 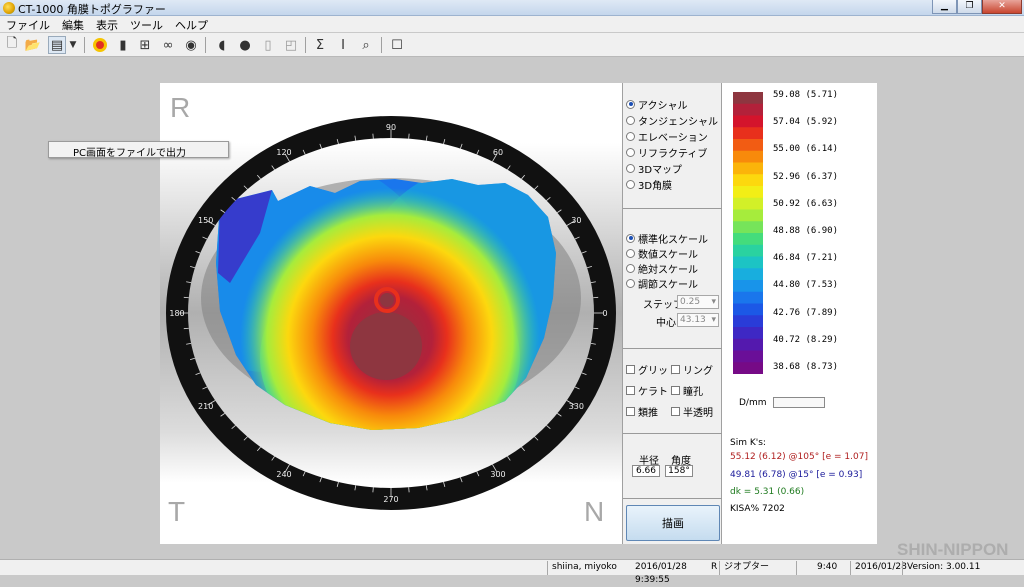 I want to click on status-version: Version: 3.00.11, so click(x=963, y=568).